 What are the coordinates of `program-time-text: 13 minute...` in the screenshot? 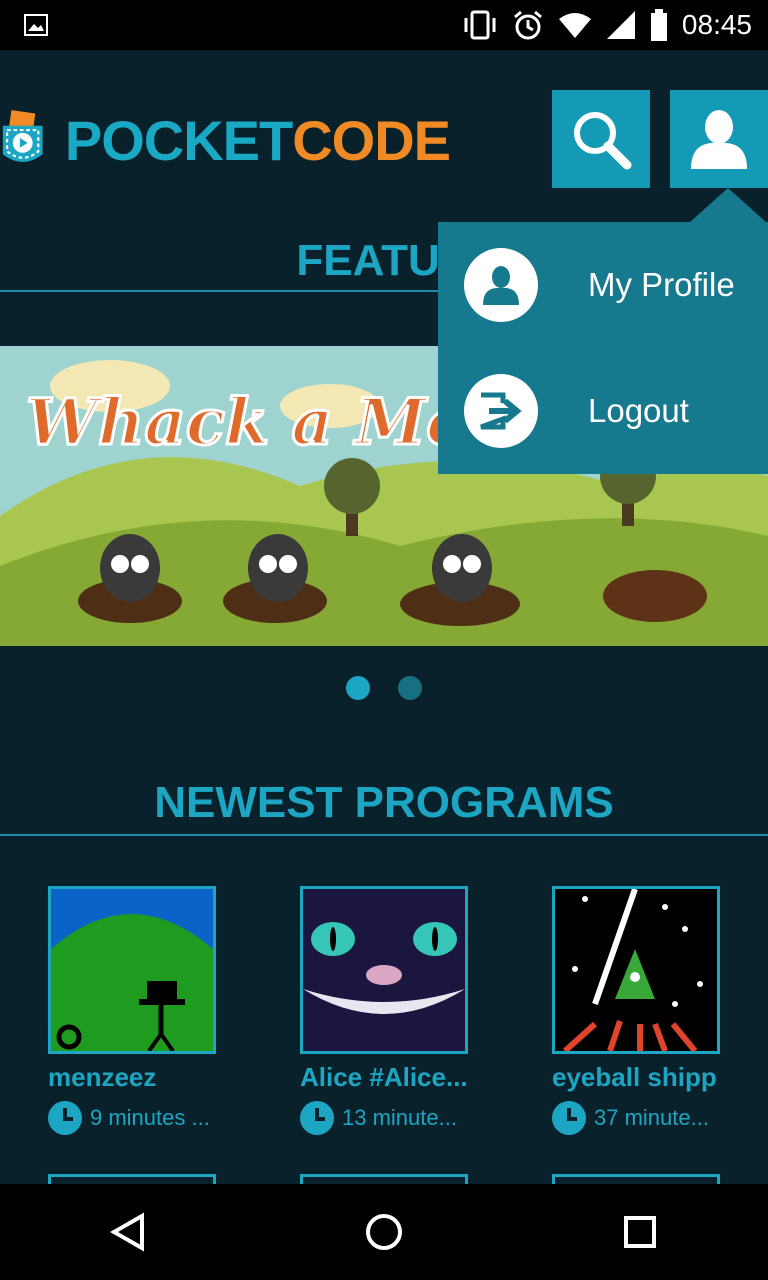 It's located at (399, 1117).